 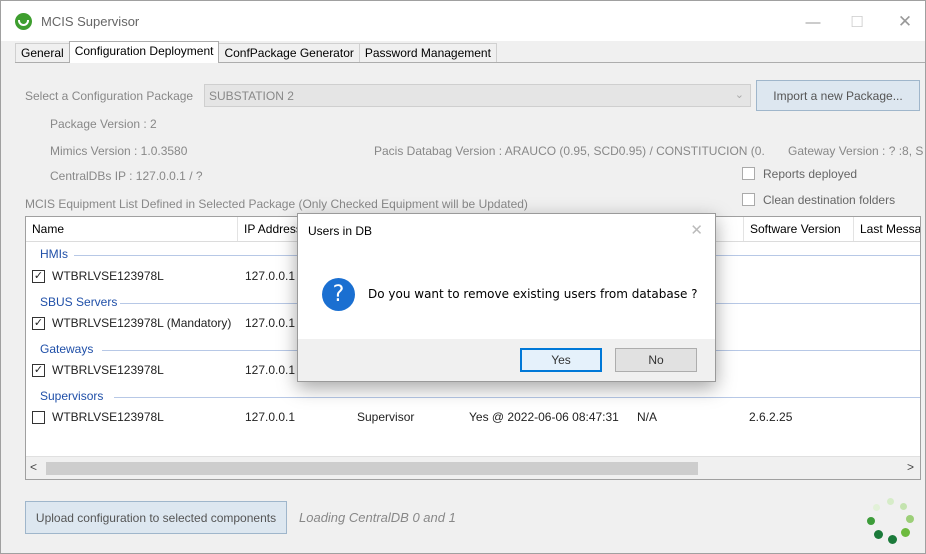 I want to click on row-type: Supervisor, so click(x=386, y=417).